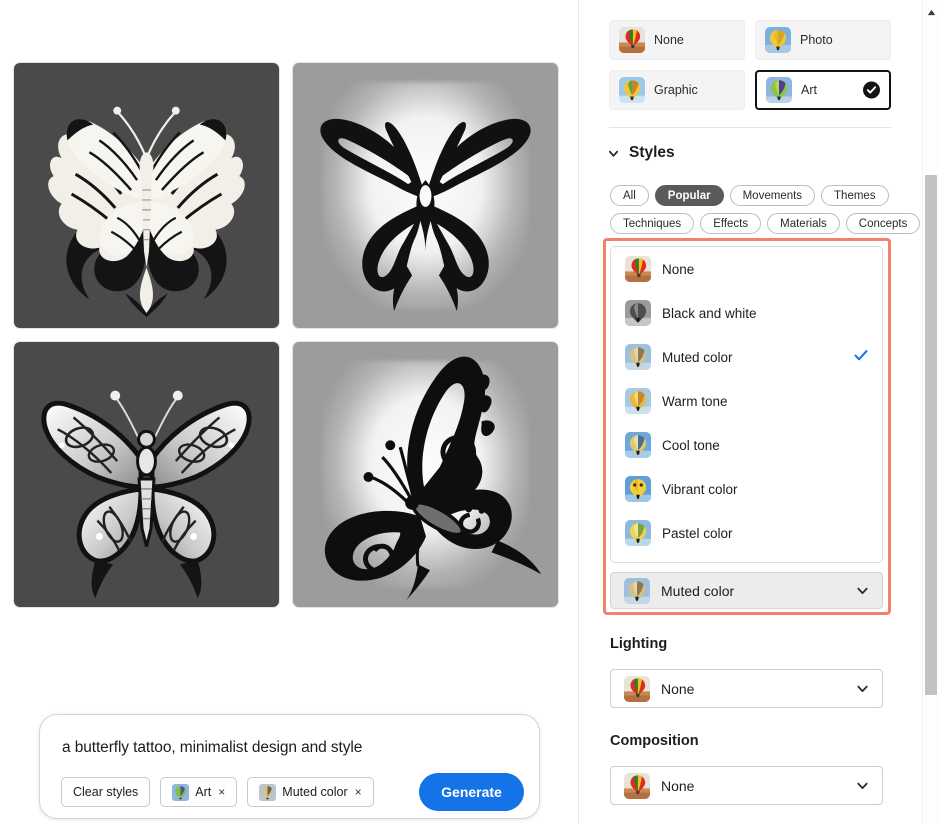 The image size is (941, 824). I want to click on styles-section-title: Styles, so click(652, 152).